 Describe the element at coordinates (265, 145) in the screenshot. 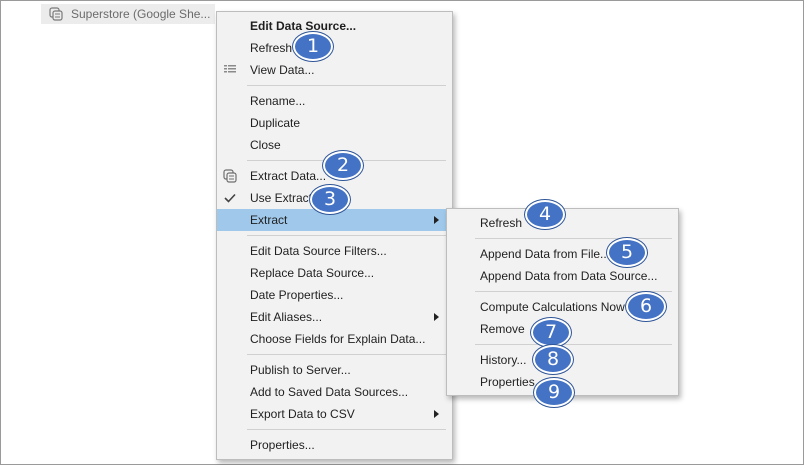

I see `menu-item-label: Close` at that location.